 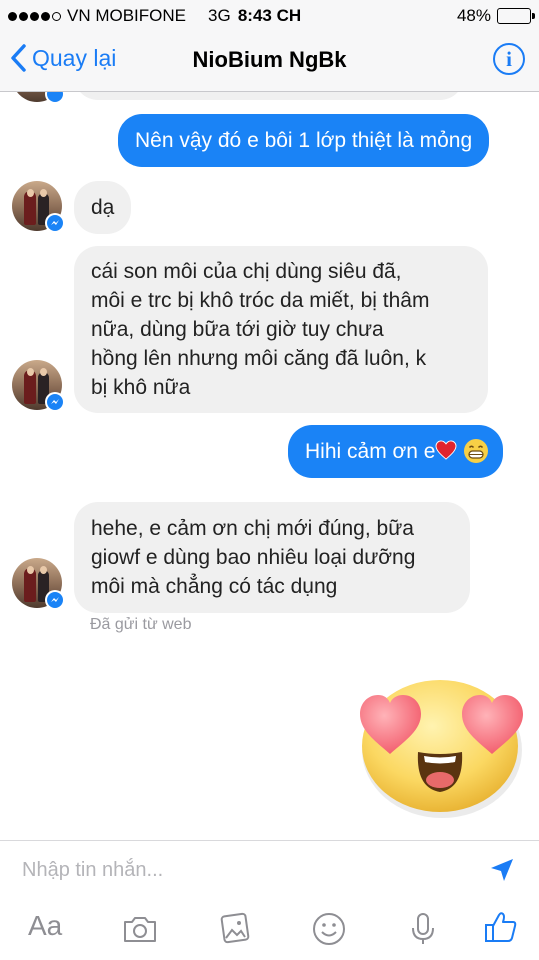 What do you see at coordinates (473, 15) in the screenshot?
I see `battery-percent: 48%` at bounding box center [473, 15].